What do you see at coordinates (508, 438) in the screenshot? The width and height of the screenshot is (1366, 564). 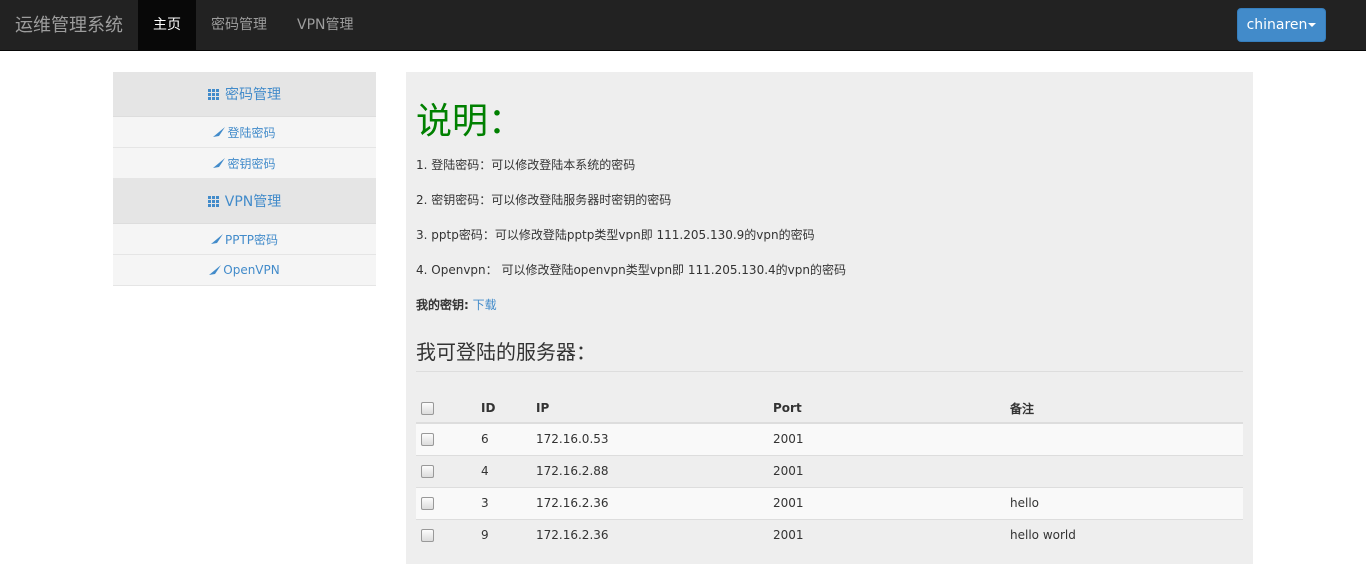 I see `cell-id: 6` at bounding box center [508, 438].